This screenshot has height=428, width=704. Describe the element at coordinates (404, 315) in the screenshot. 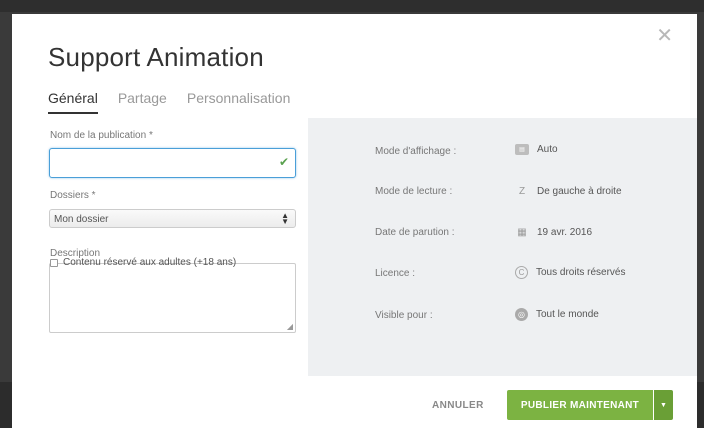

I see `prop-label-visibility: Visible pour :` at that location.